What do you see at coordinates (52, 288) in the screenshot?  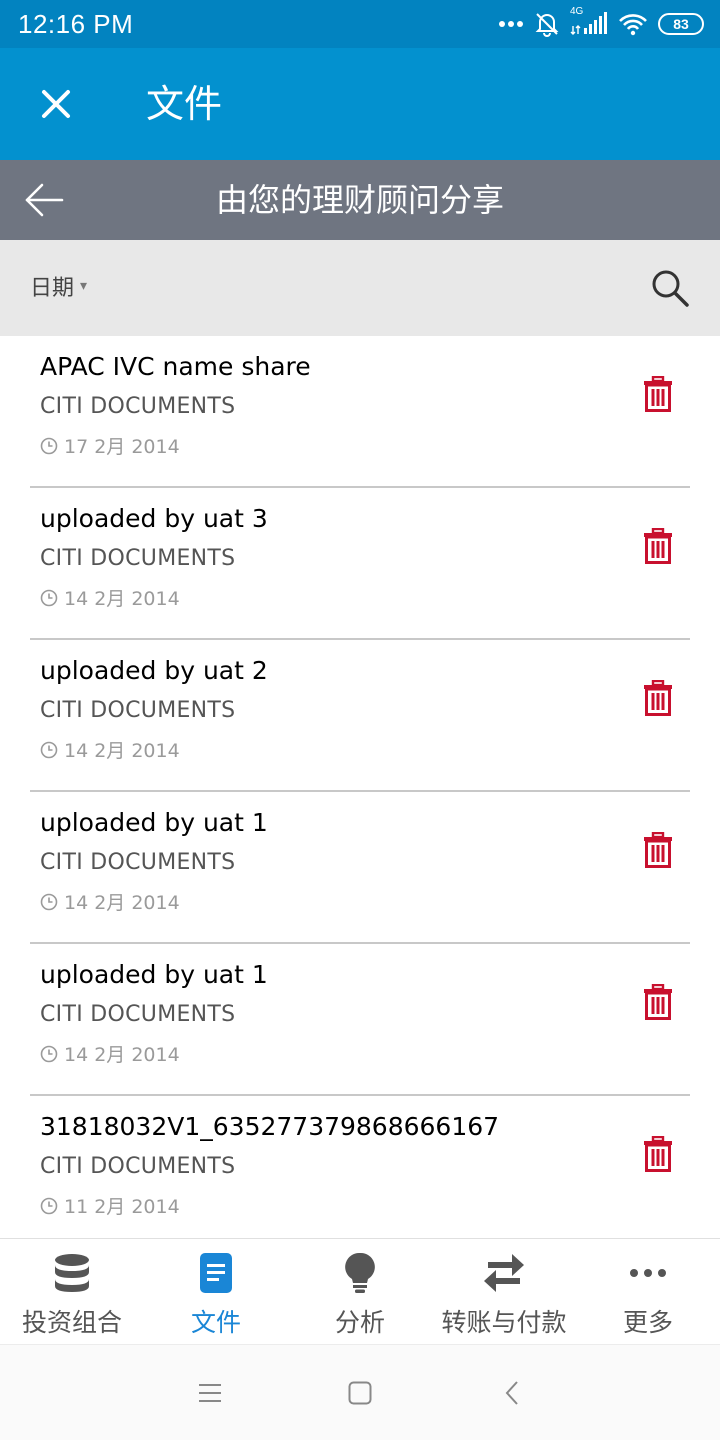 I see `sort-label: 日期` at bounding box center [52, 288].